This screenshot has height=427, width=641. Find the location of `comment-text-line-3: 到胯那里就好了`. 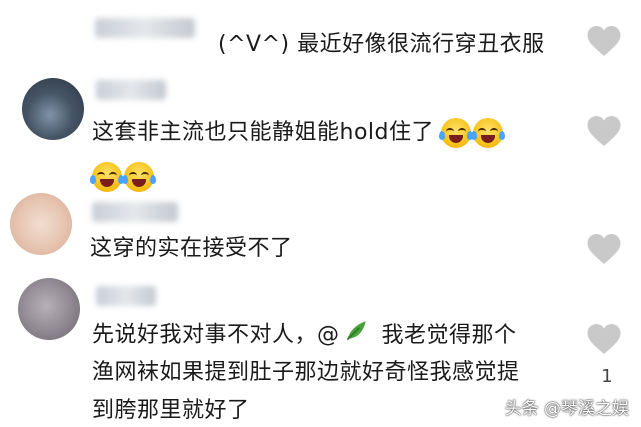

comment-text-line-3: 到胯那里就好了 is located at coordinates (171, 410).